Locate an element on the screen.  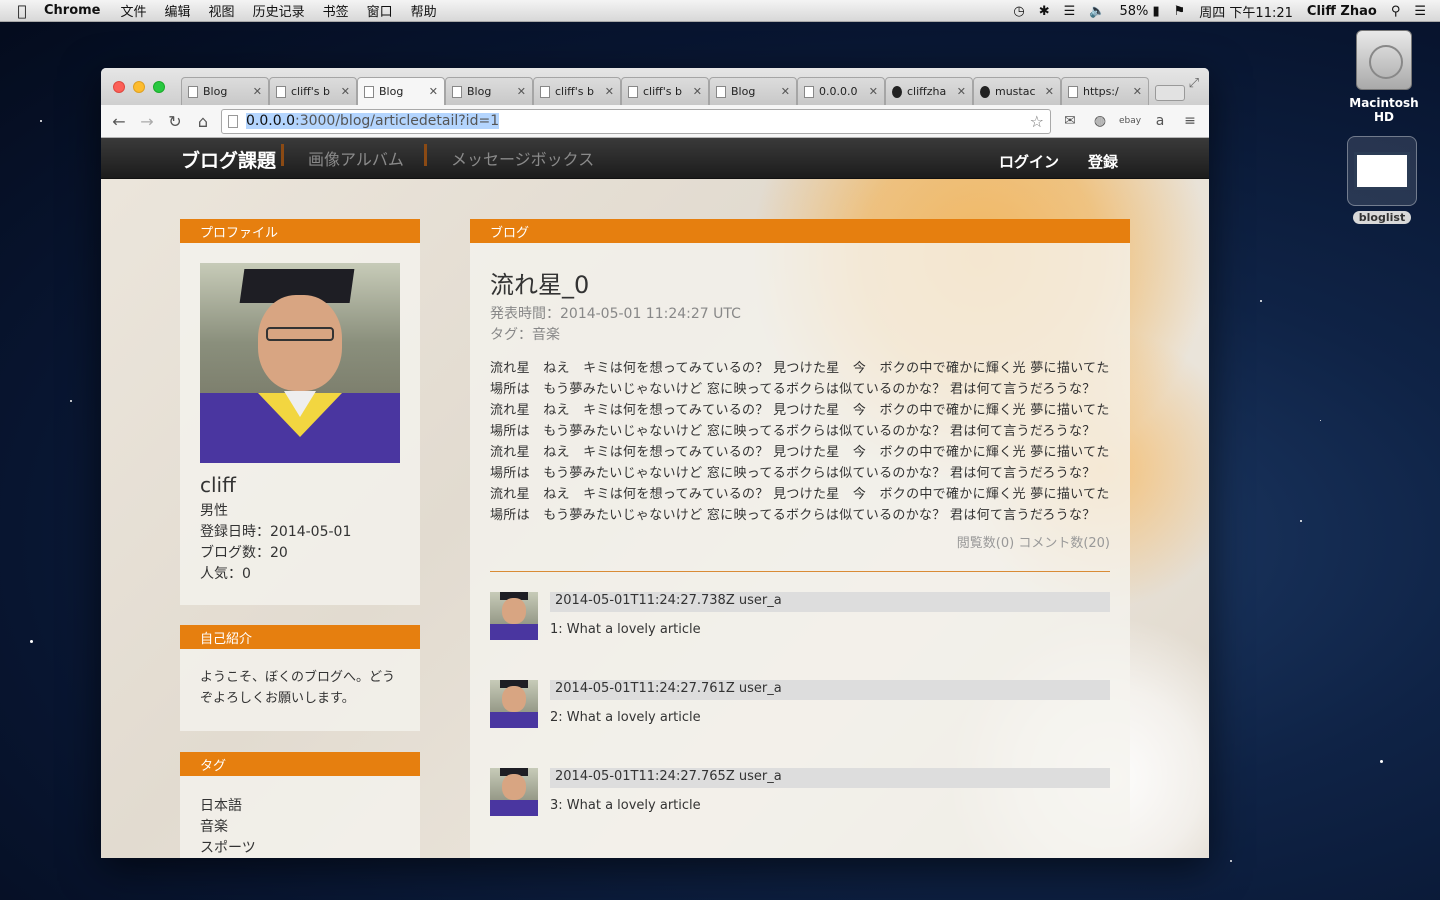
input-source-flag-icon: ⚑ is located at coordinates (1180, 11).